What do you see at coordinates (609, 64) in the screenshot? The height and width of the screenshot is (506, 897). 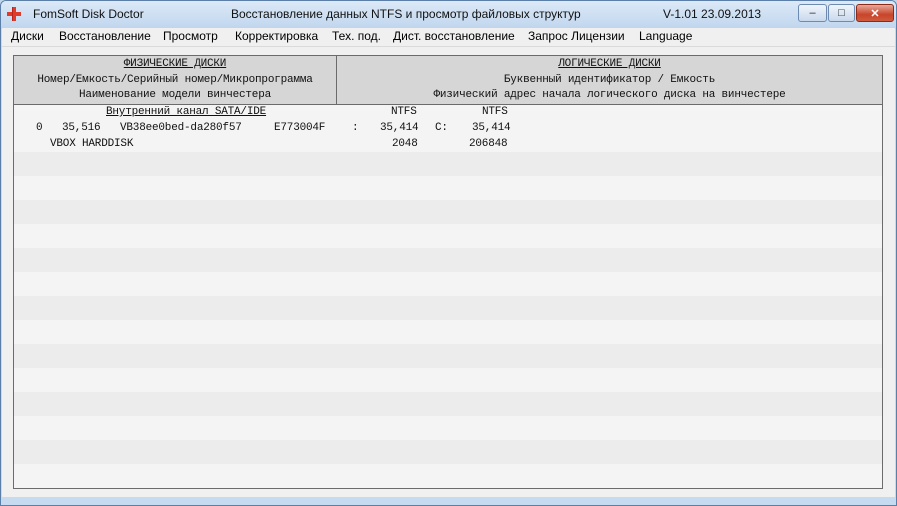 I see `logical-disks-title: ЛОГИЧЕСКИЕ ДИСКИ` at bounding box center [609, 64].